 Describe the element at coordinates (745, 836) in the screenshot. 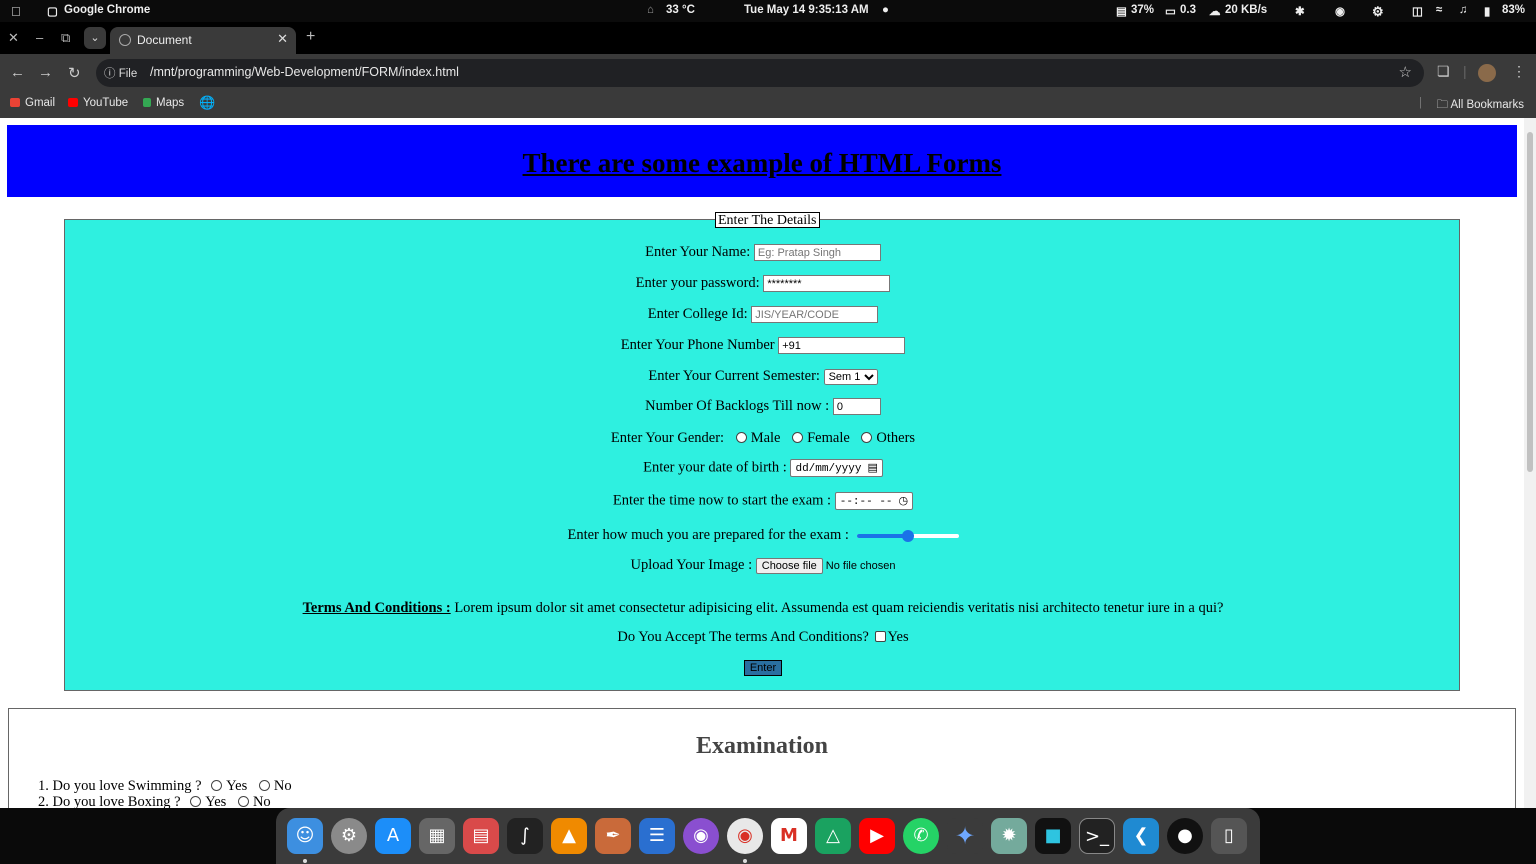

I see `chrome-icon: ◉` at that location.